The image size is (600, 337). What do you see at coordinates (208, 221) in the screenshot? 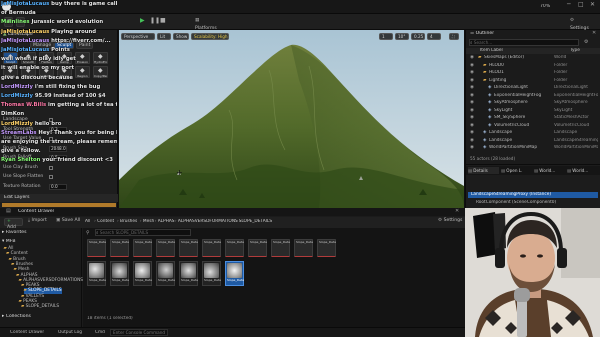
I see `breadcrumb-item: ALPHASVERSDFORMATIONS` at bounding box center [208, 221].